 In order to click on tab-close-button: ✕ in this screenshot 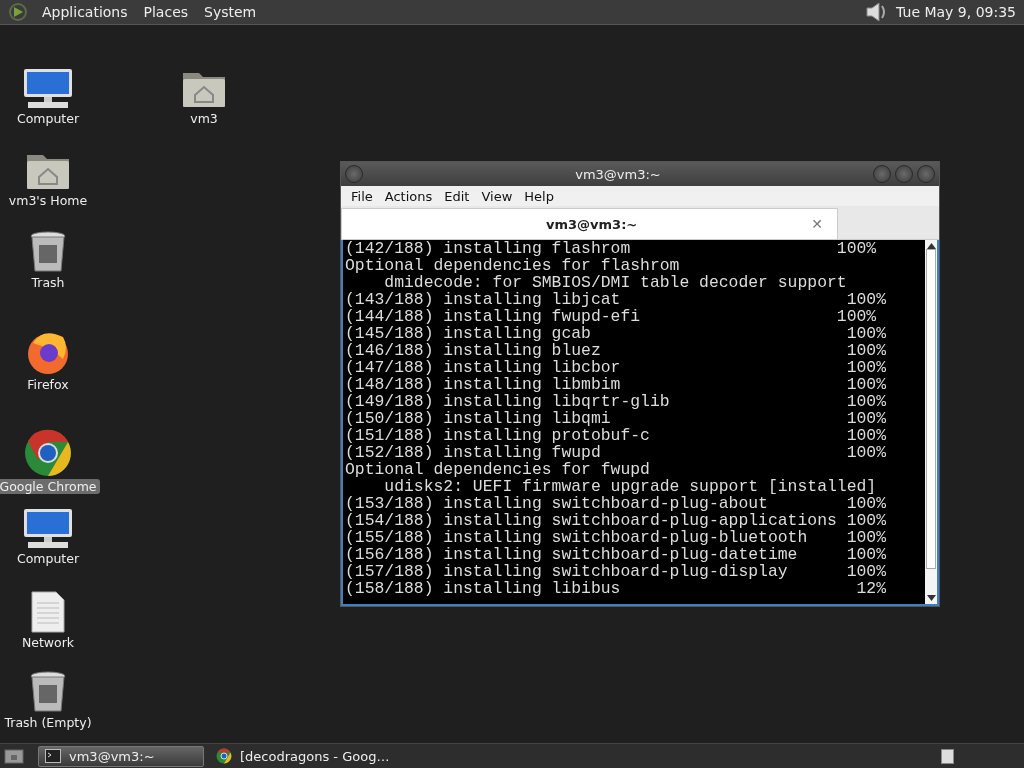, I will do `click(817, 224)`.